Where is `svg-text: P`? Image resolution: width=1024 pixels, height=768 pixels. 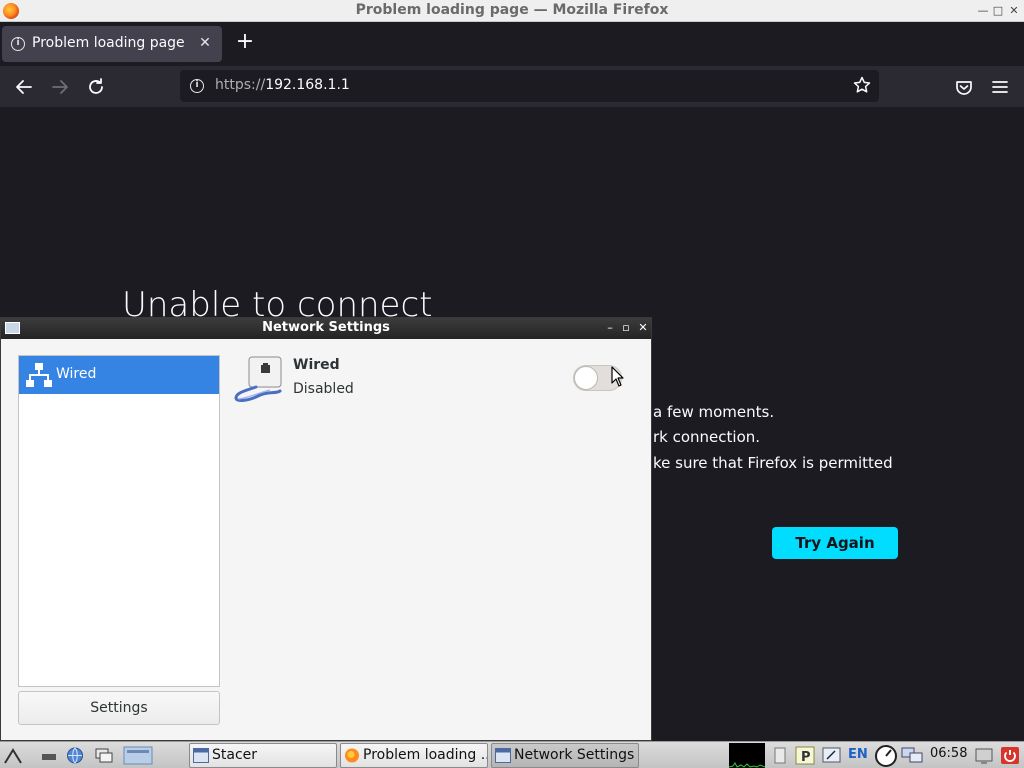 svg-text: P is located at coordinates (806, 757).